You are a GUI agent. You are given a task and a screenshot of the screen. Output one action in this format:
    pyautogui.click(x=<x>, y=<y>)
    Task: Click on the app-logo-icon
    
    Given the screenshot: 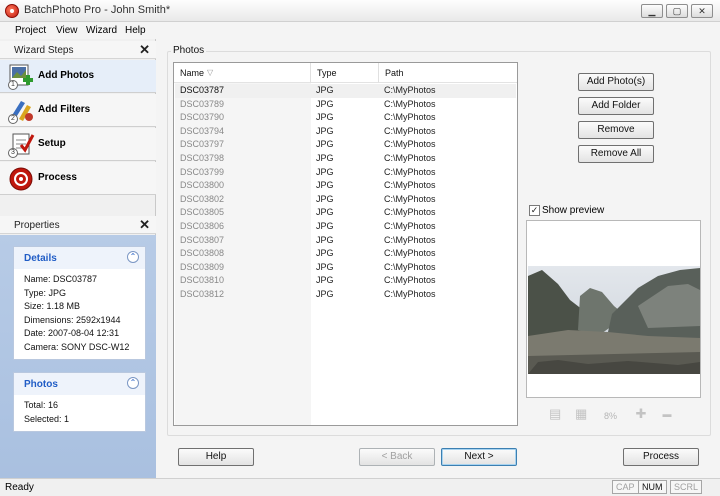 What is the action you would take?
    pyautogui.click(x=12, y=11)
    